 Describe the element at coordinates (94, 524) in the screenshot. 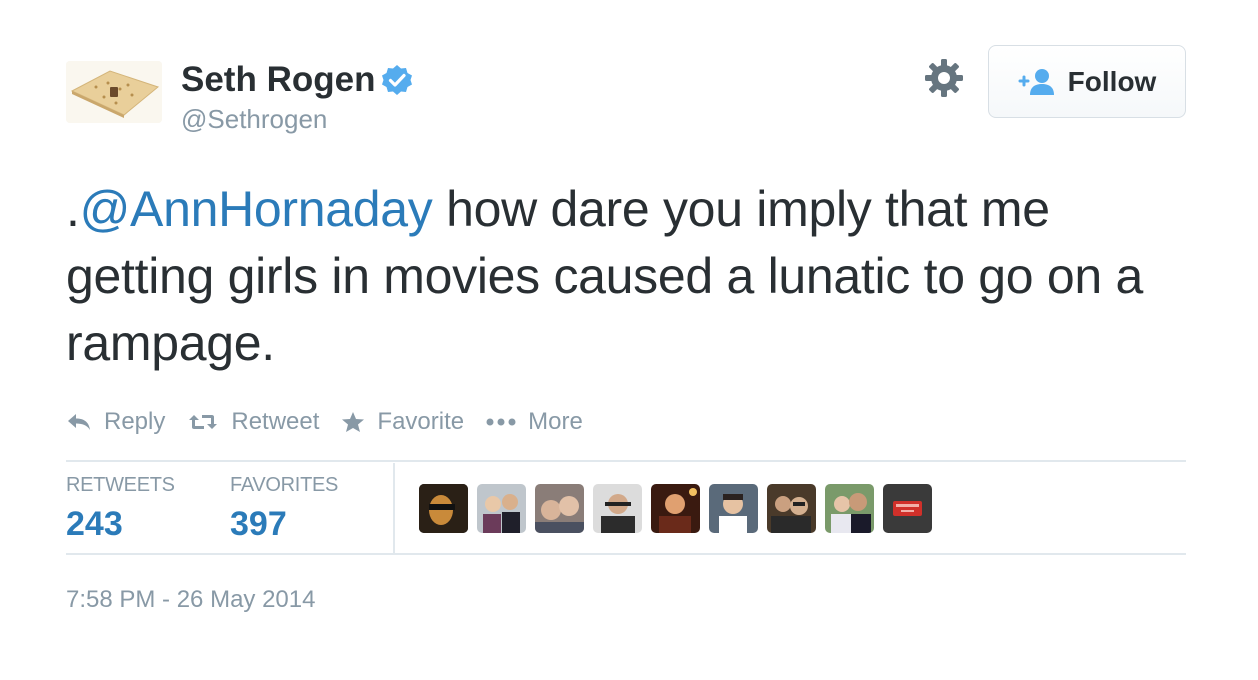

I see `retweets-count: 243` at that location.